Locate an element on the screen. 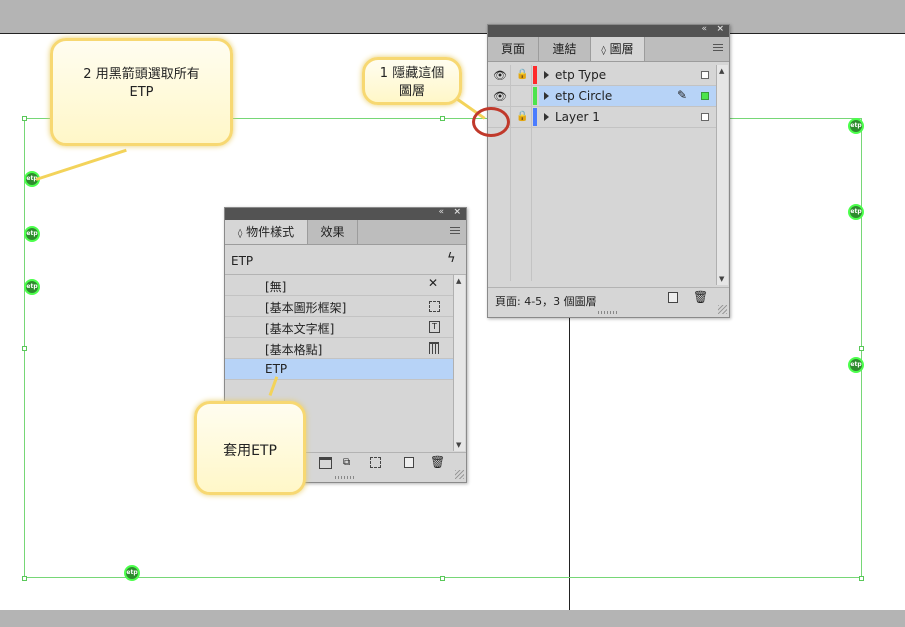 The height and width of the screenshot is (627, 905). bottom-pasteboard is located at coordinates (452, 618).